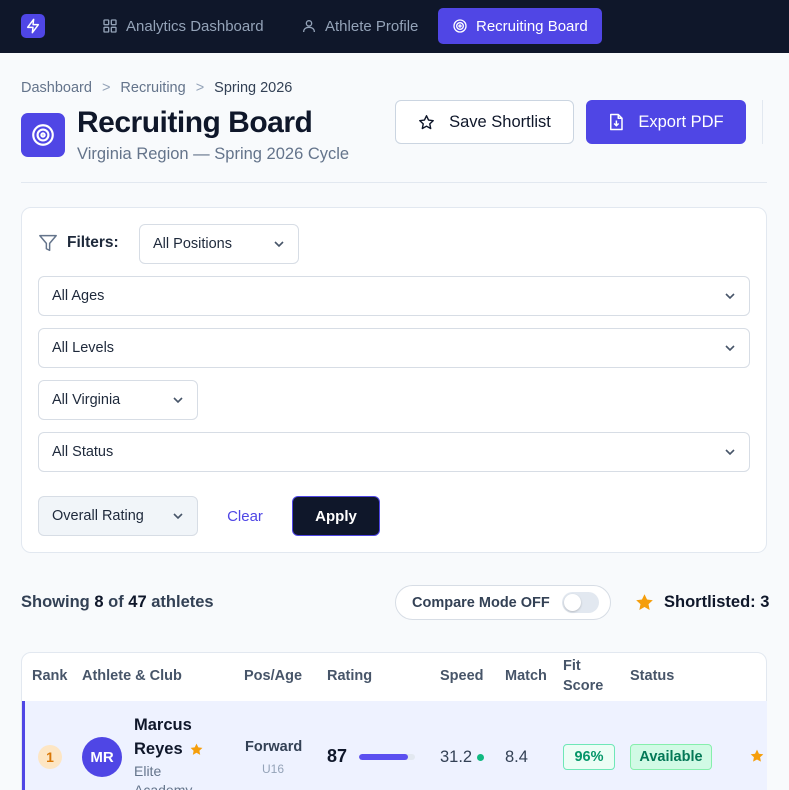 The width and height of the screenshot is (789, 790). Describe the element at coordinates (526, 676) in the screenshot. I see `column-header-match: Match` at that location.